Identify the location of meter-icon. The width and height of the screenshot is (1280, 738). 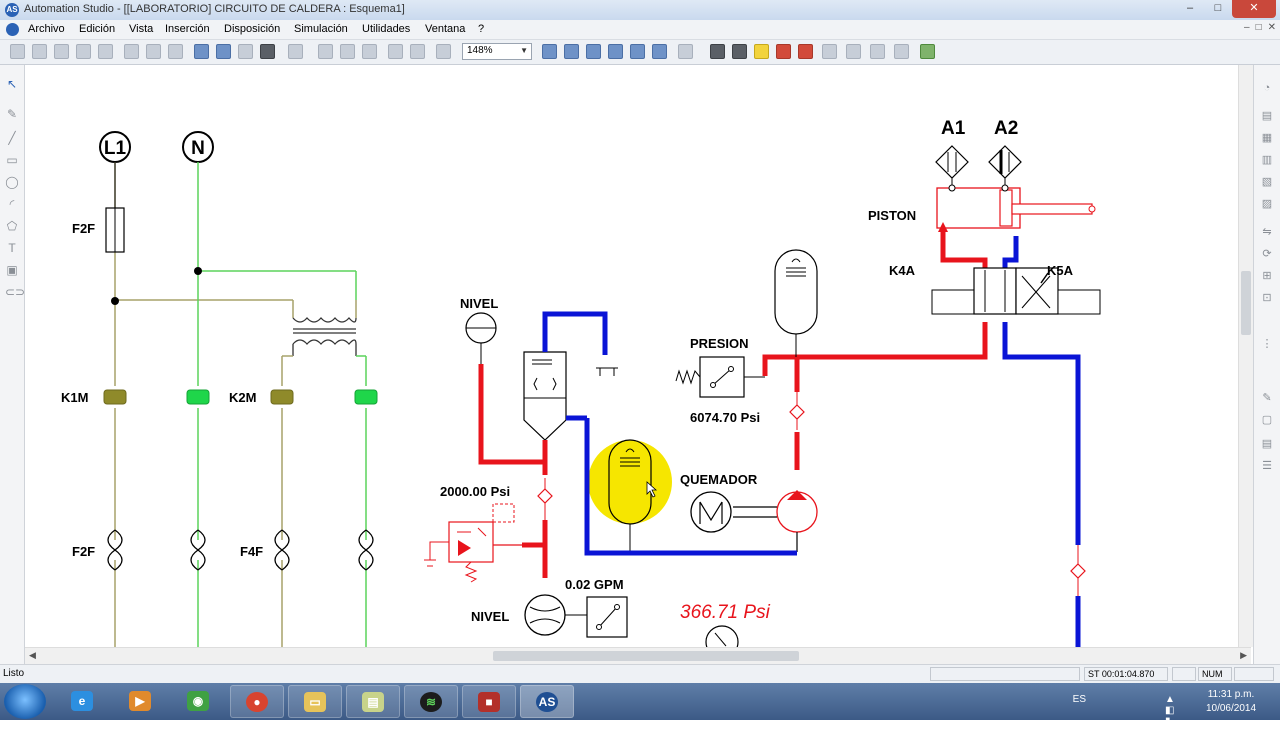
(877, 51).